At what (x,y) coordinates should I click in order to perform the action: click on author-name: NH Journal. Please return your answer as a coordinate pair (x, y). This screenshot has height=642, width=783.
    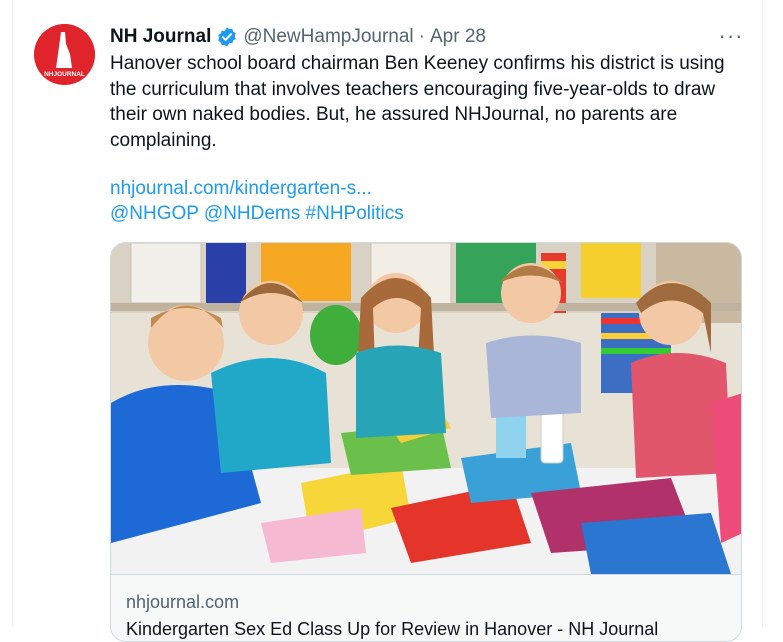
    Looking at the image, I should click on (160, 37).